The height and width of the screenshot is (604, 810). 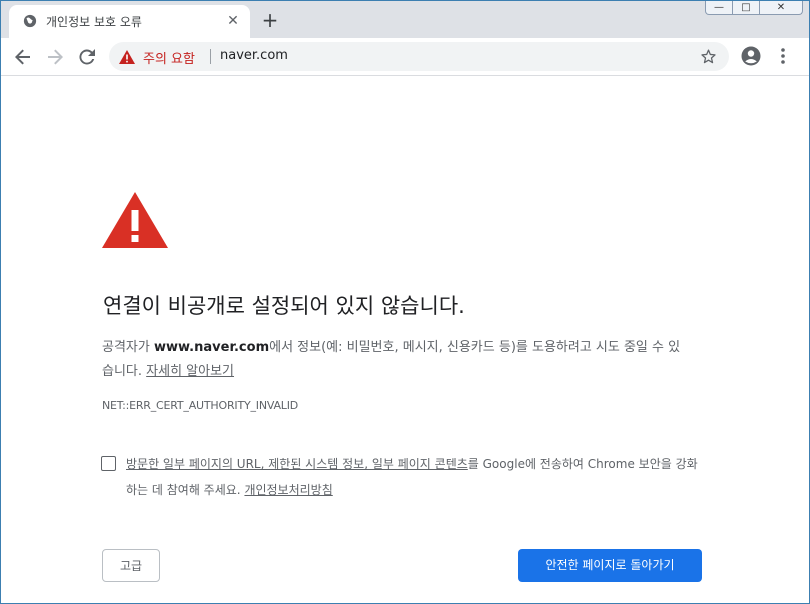 What do you see at coordinates (233, 21) in the screenshot?
I see `tab-close-icon: ✕` at bounding box center [233, 21].